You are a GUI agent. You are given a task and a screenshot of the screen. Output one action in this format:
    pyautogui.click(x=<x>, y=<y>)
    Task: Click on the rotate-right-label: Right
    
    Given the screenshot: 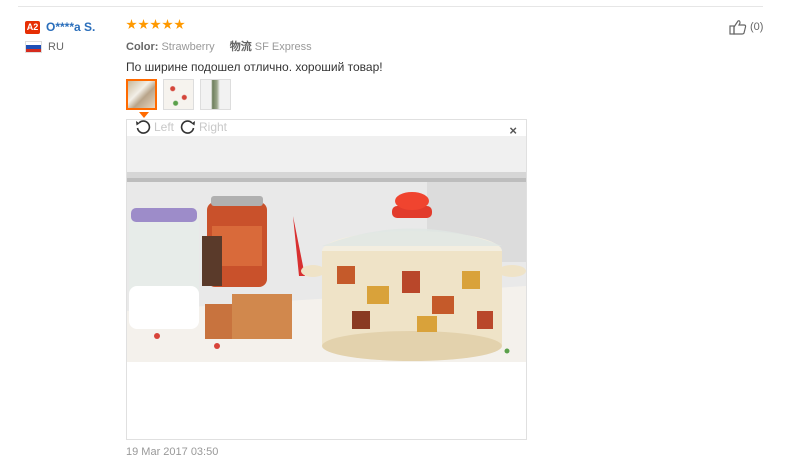 What is the action you would take?
    pyautogui.click(x=213, y=127)
    